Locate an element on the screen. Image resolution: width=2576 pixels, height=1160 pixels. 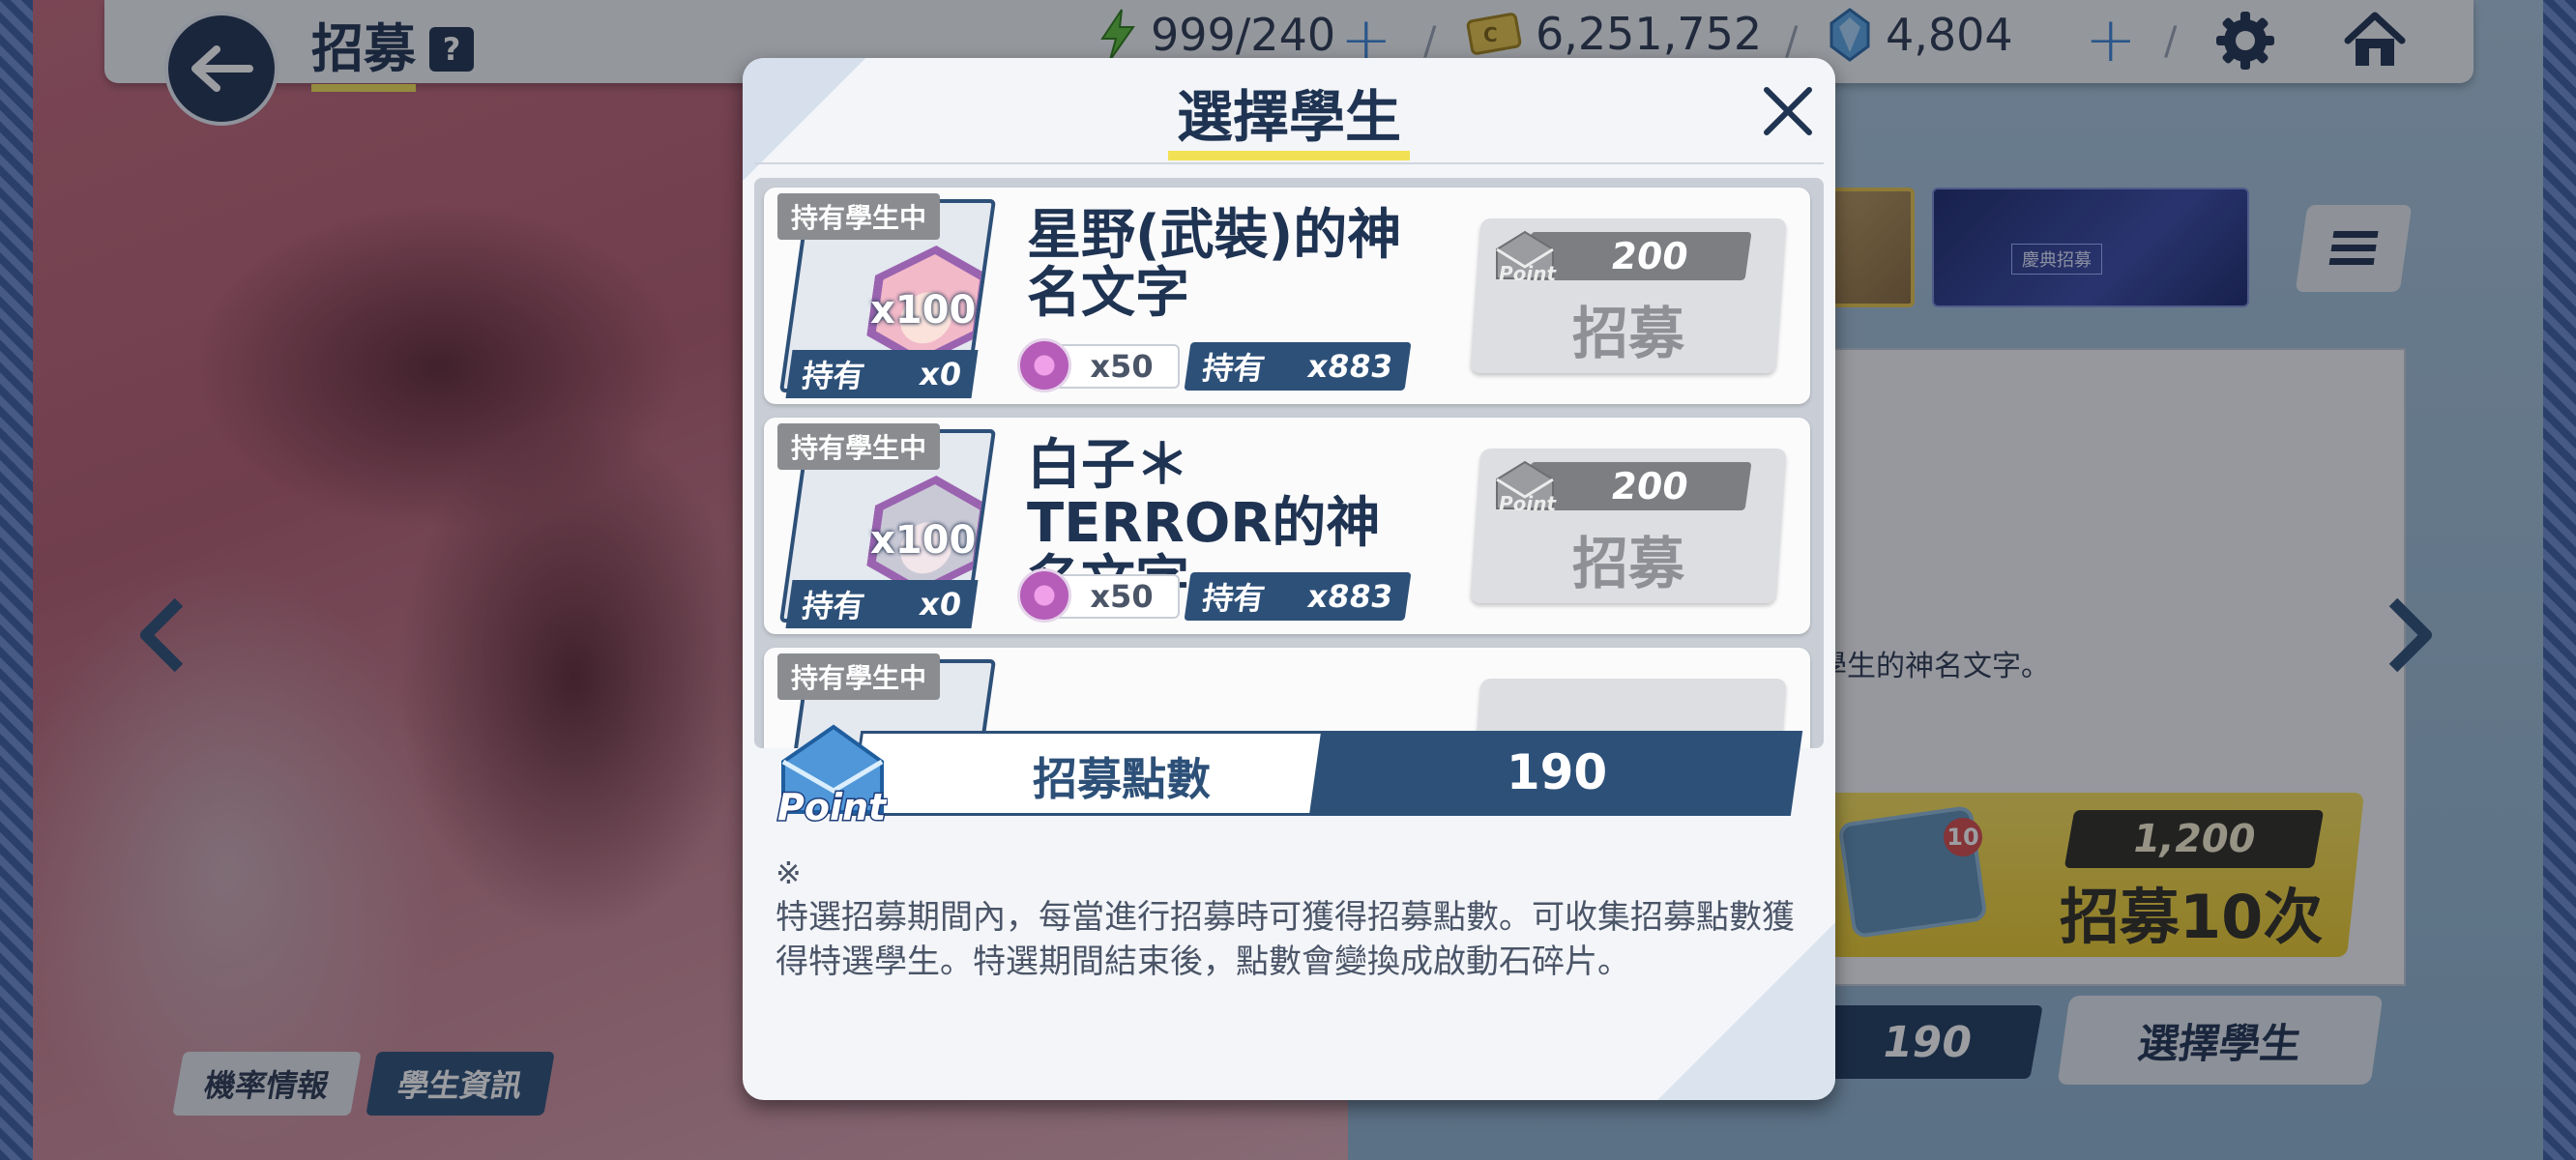
point-icon-label: Point is located at coordinates (832, 806).